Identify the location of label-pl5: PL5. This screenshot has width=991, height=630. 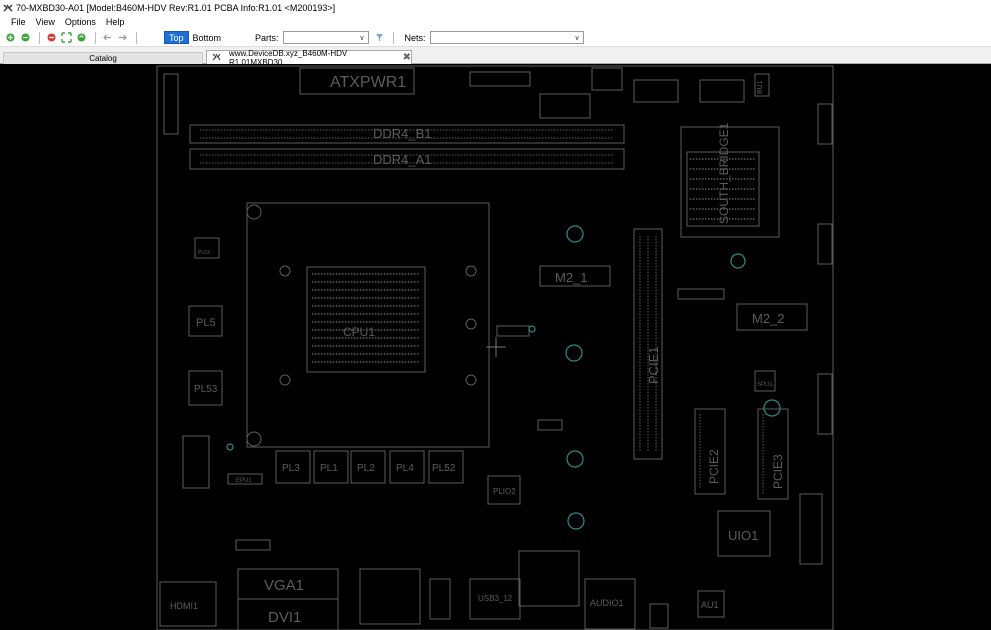
(206, 323).